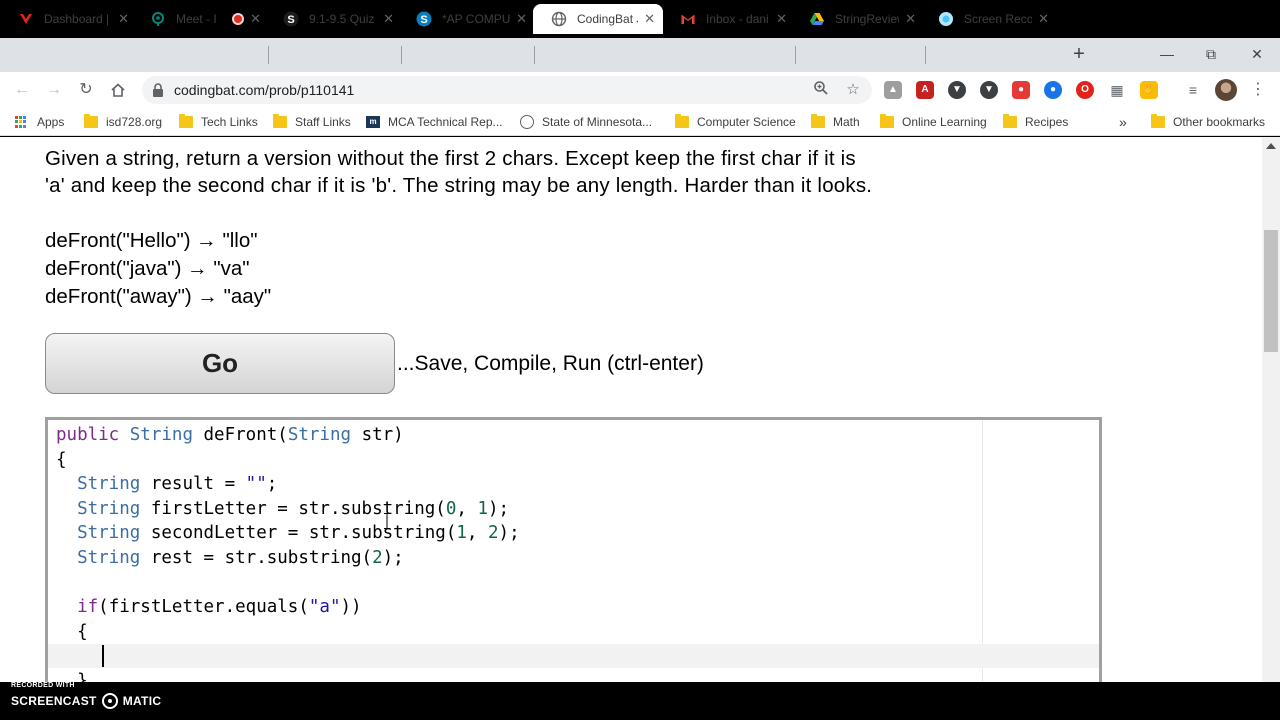  I want to click on restore-button: ⧉, so click(1211, 54).